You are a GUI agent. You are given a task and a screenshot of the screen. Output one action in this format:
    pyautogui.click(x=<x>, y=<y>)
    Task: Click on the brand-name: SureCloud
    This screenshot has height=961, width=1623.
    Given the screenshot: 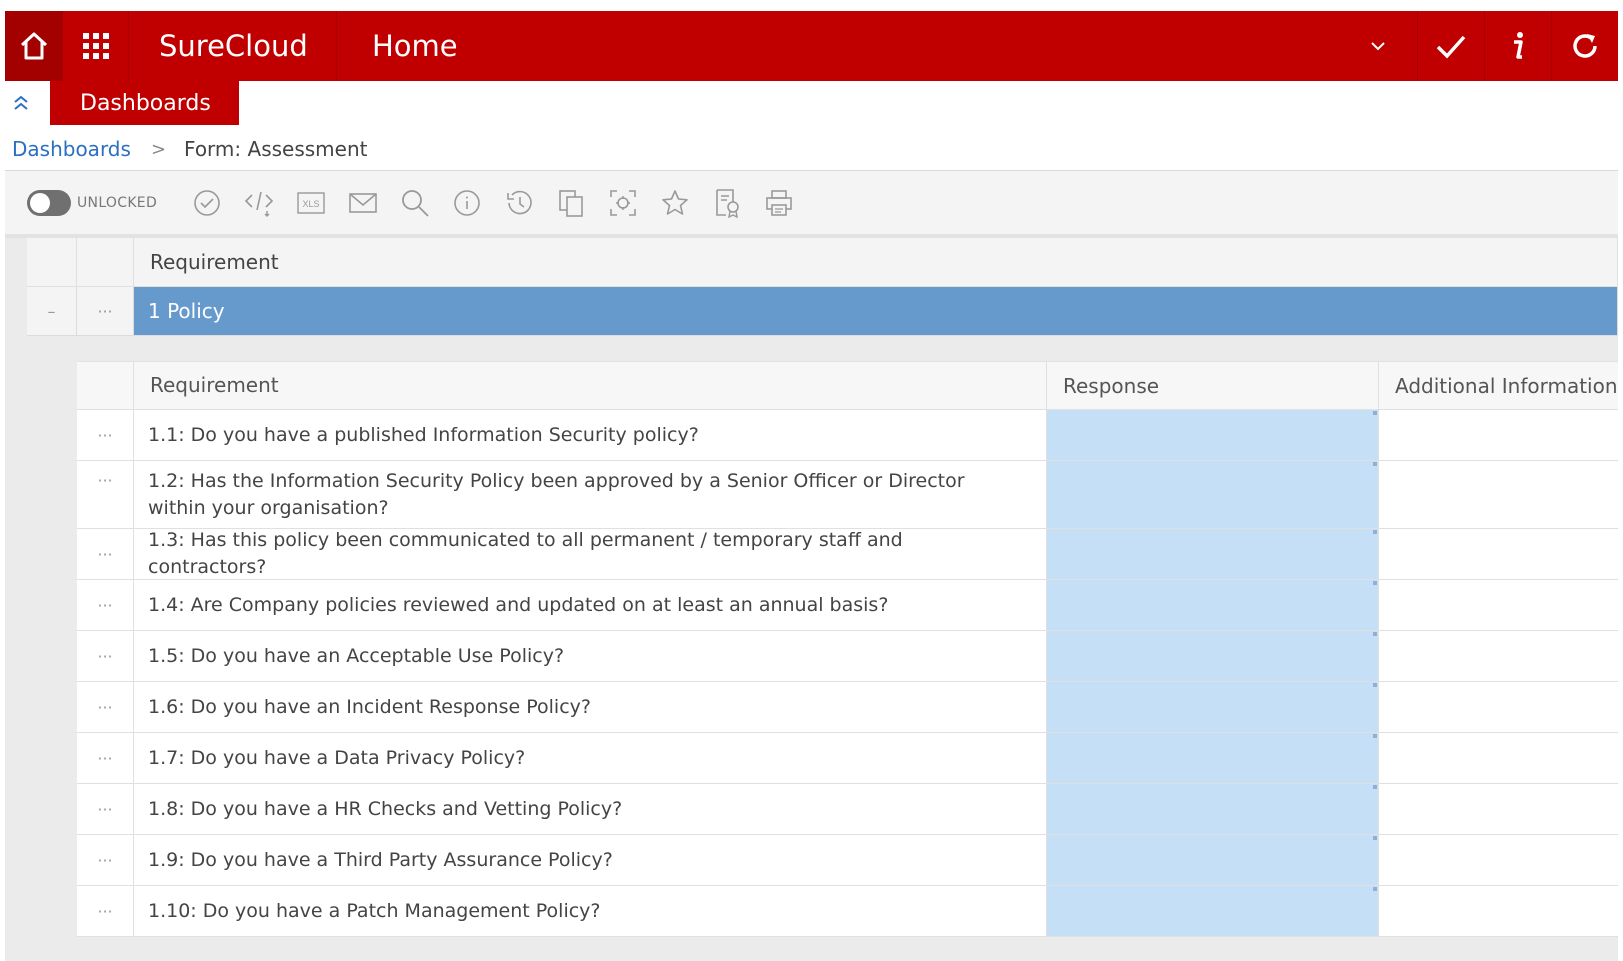 What is the action you would take?
    pyautogui.click(x=233, y=46)
    